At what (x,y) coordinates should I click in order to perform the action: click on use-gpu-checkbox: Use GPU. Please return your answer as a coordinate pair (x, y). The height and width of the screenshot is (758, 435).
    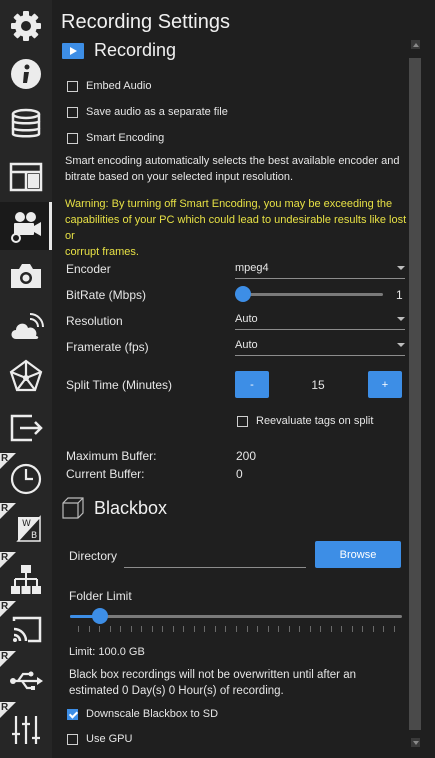
    Looking at the image, I should click on (99, 739).